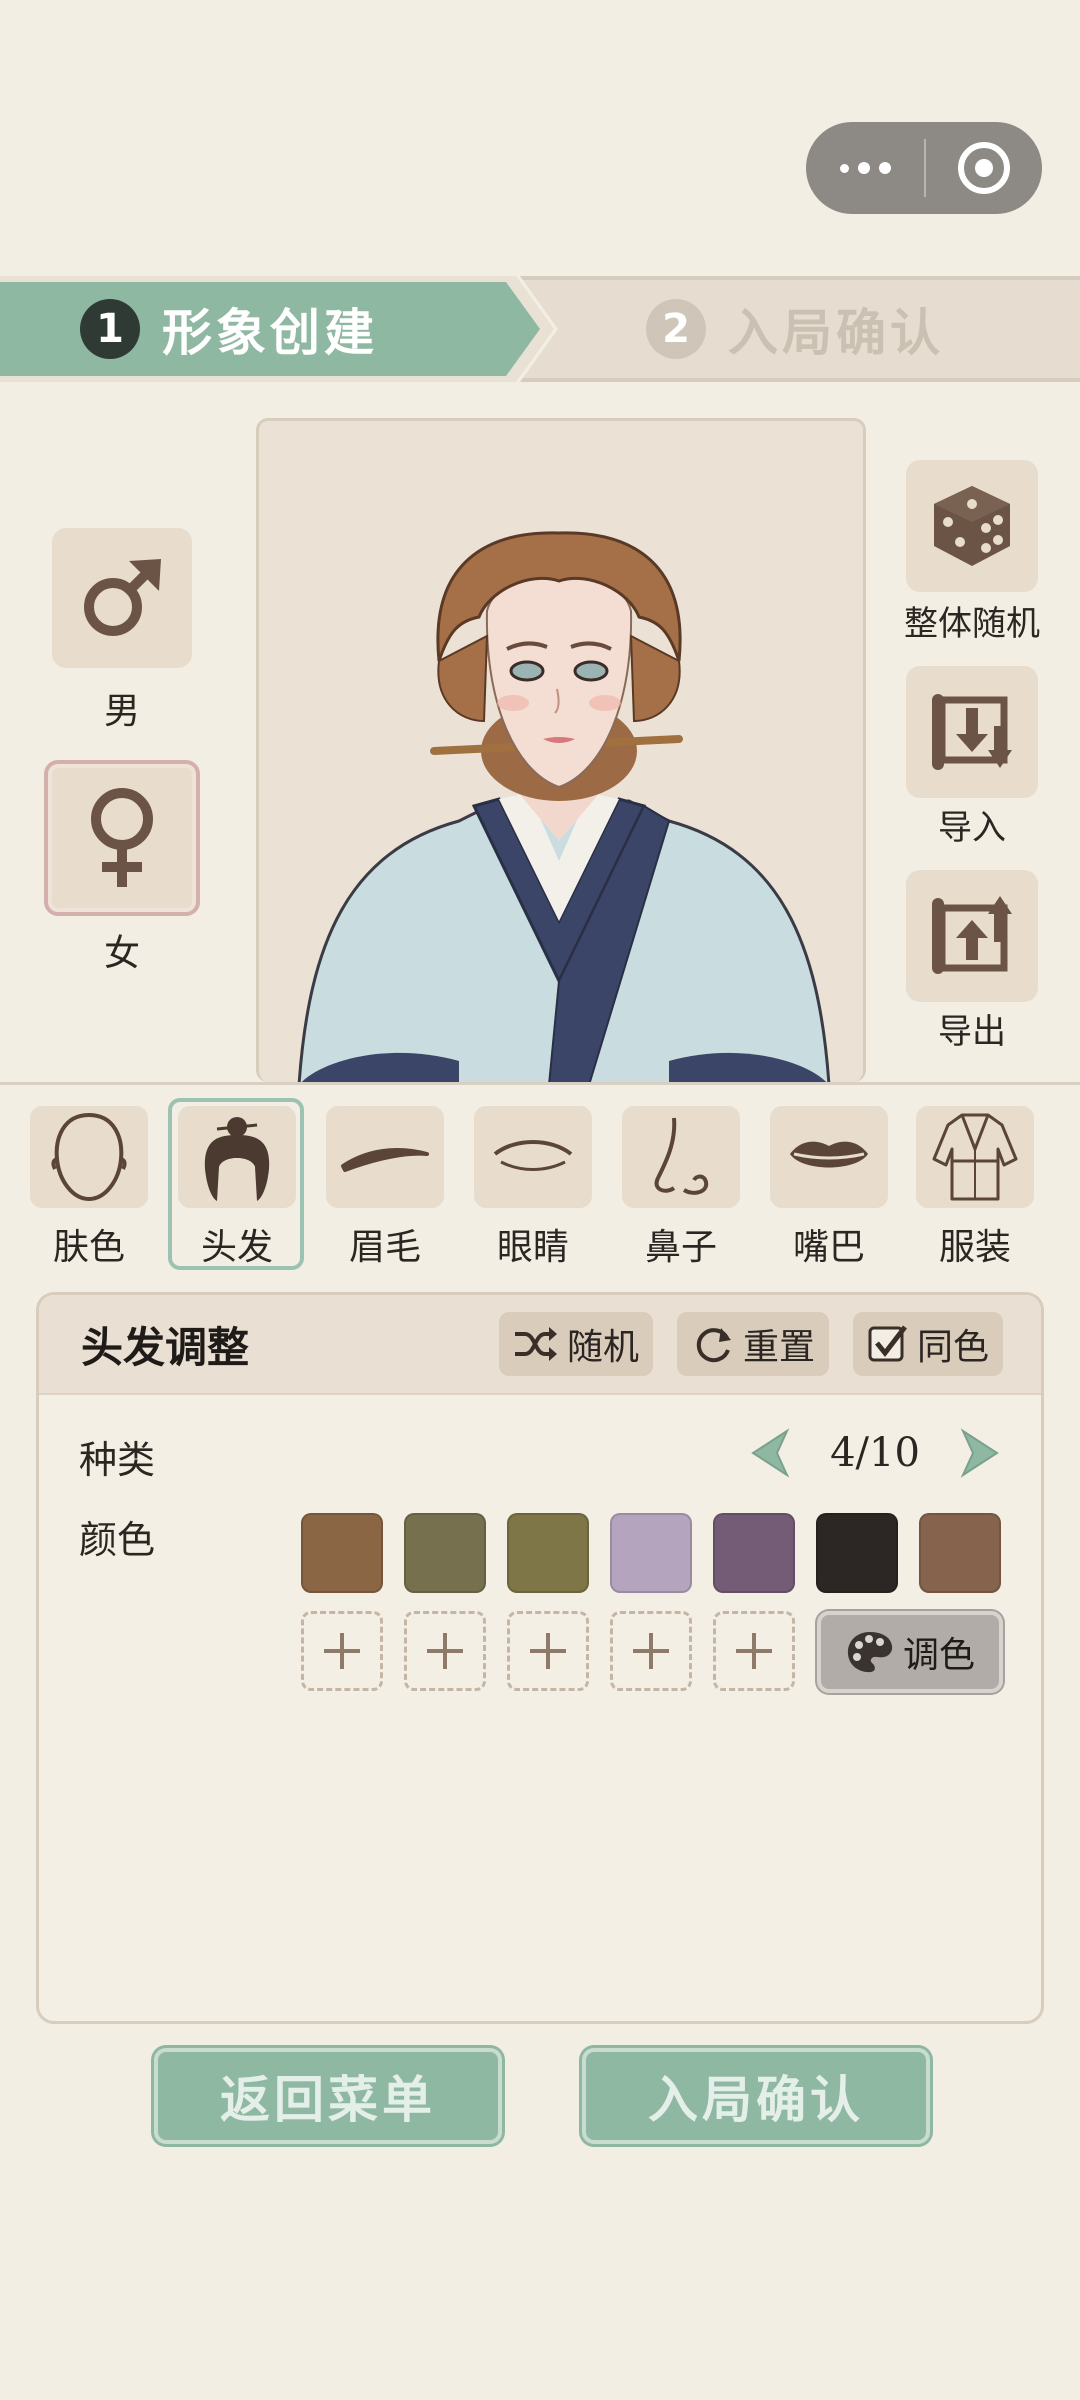 The image size is (1080, 2400). Describe the element at coordinates (564, 806) in the screenshot. I see `character-portrait` at that location.